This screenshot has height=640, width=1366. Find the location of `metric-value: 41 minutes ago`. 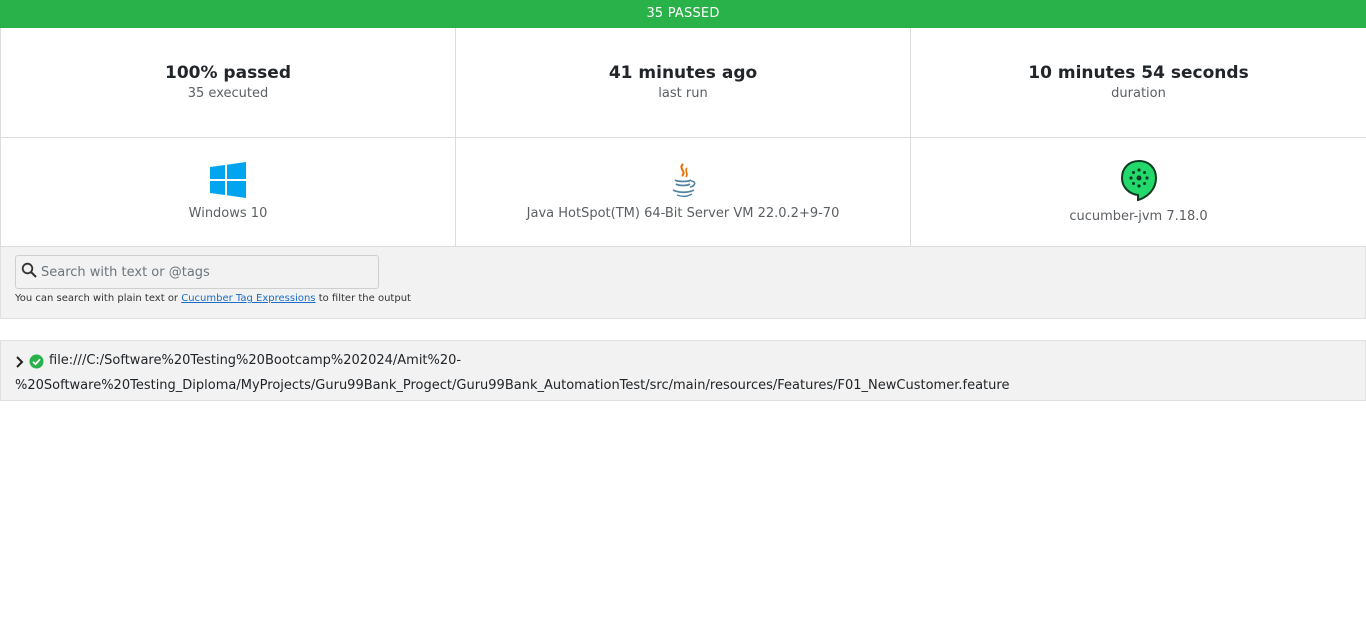

metric-value: 41 minutes ago is located at coordinates (683, 73).